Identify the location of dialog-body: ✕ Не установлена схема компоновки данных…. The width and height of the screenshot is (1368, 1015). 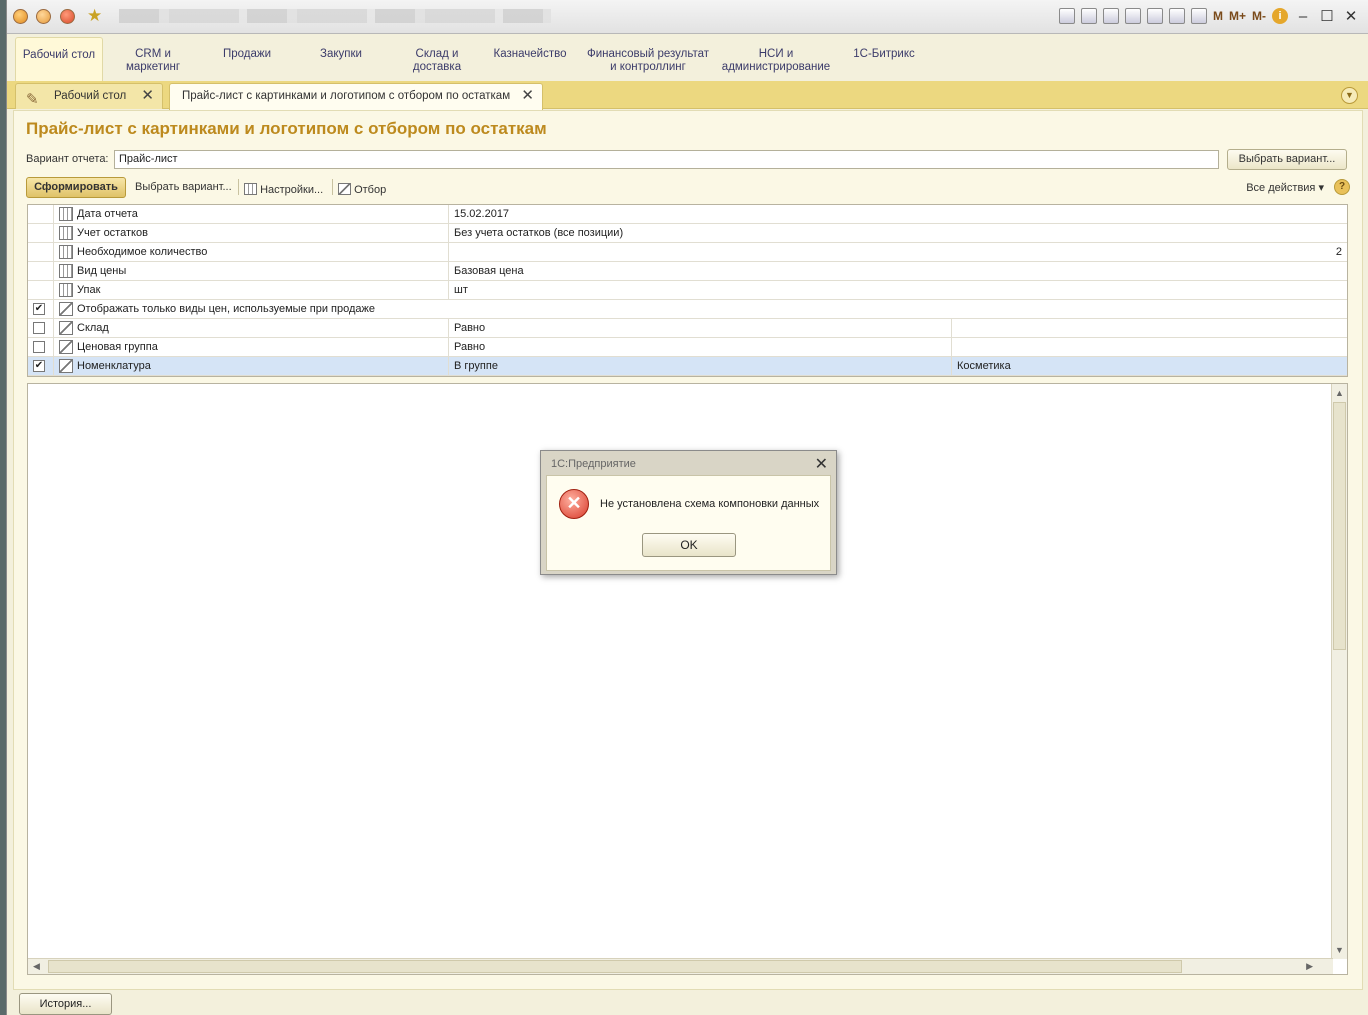
(688, 523).